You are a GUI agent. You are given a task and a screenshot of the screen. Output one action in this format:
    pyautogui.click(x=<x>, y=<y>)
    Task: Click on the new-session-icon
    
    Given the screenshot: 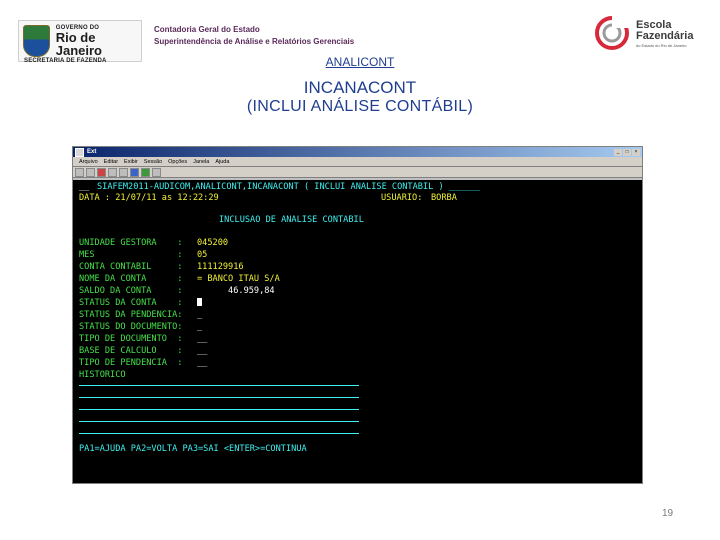 What is the action you would take?
    pyautogui.click(x=79, y=172)
    